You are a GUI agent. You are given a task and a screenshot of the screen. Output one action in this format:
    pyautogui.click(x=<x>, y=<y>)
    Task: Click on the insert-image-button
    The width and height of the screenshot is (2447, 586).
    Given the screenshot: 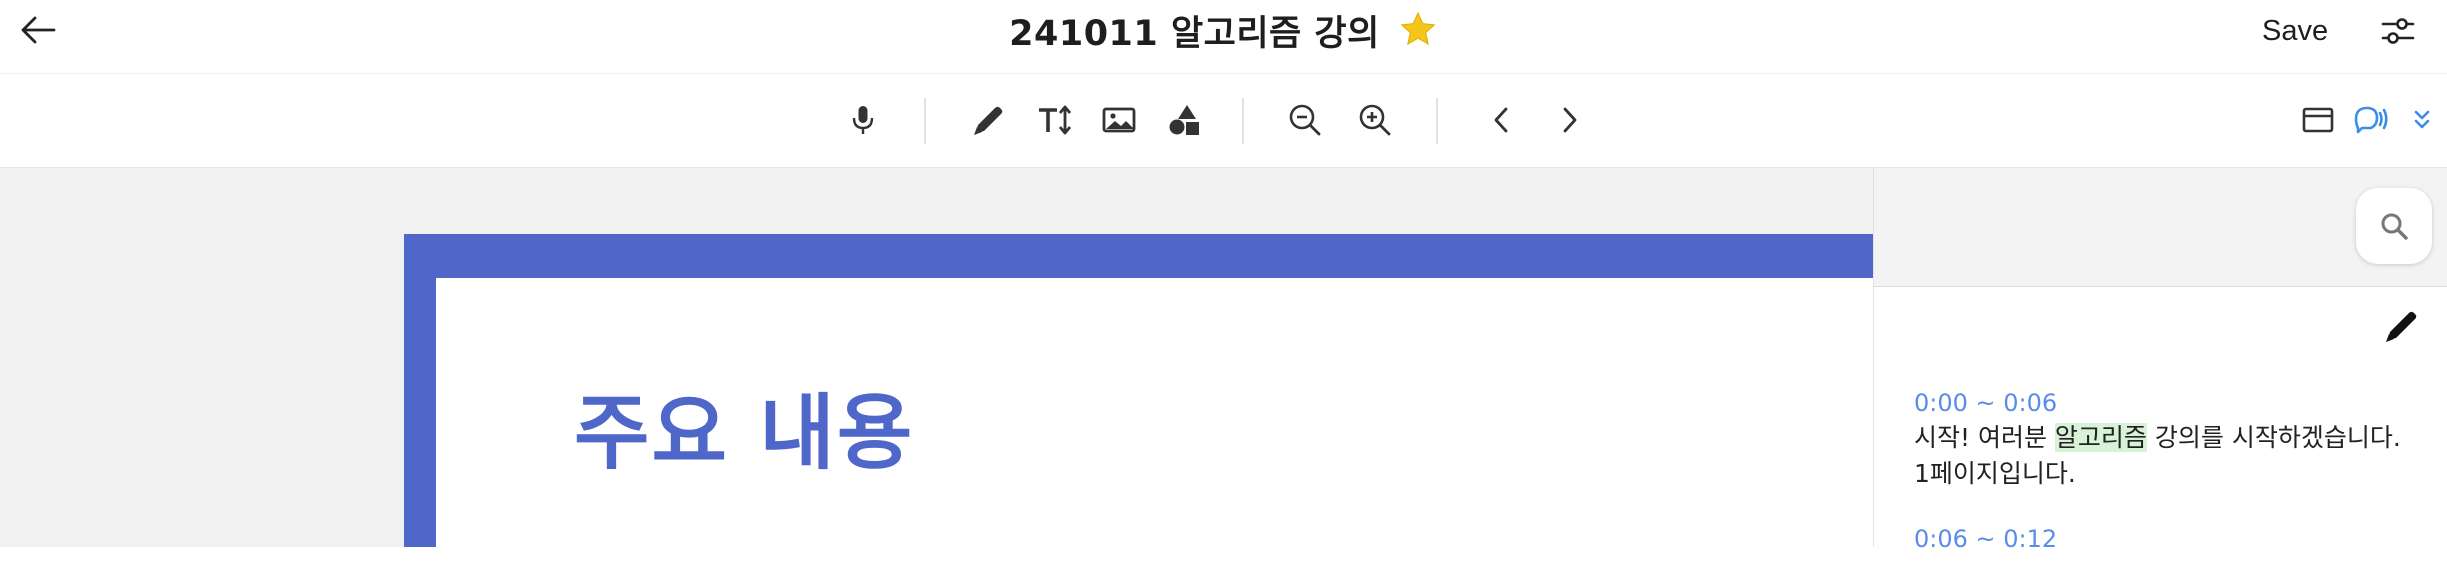 What is the action you would take?
    pyautogui.click(x=1119, y=120)
    